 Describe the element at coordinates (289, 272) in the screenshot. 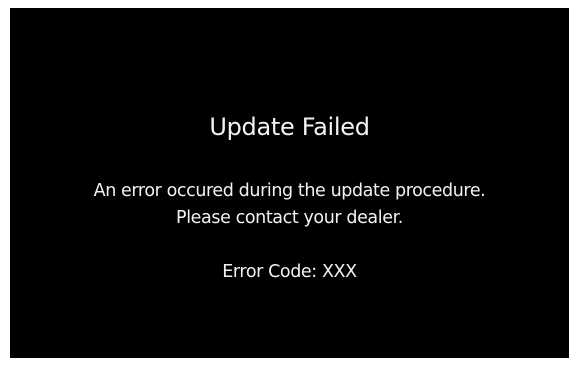

I see `error-code: Error Code: XXX` at that location.